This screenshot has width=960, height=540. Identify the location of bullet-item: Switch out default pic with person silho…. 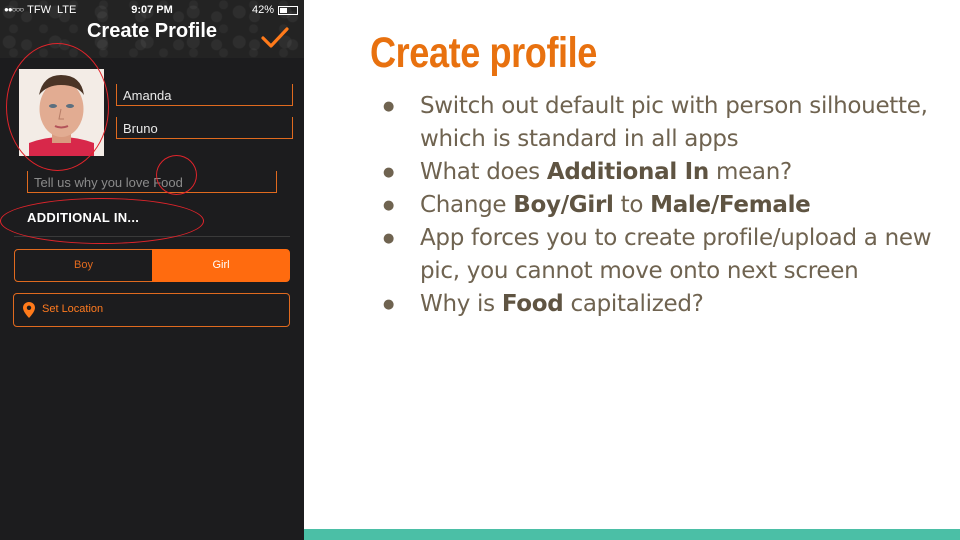
(663, 123).